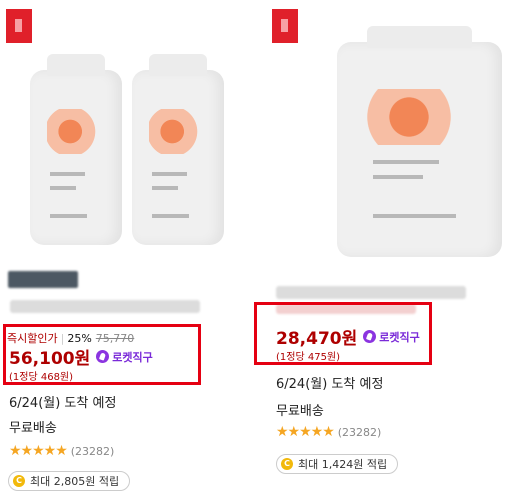  What do you see at coordinates (343, 464) in the screenshot?
I see `reward-text: 최대 1,424원 적립` at bounding box center [343, 464].